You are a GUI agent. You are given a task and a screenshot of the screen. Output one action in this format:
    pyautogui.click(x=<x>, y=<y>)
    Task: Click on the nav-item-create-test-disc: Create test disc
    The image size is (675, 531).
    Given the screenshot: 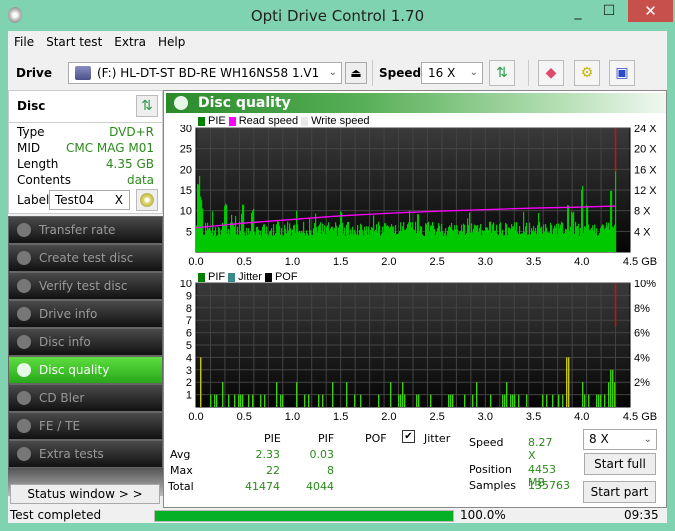 What is the action you would take?
    pyautogui.click(x=85, y=258)
    